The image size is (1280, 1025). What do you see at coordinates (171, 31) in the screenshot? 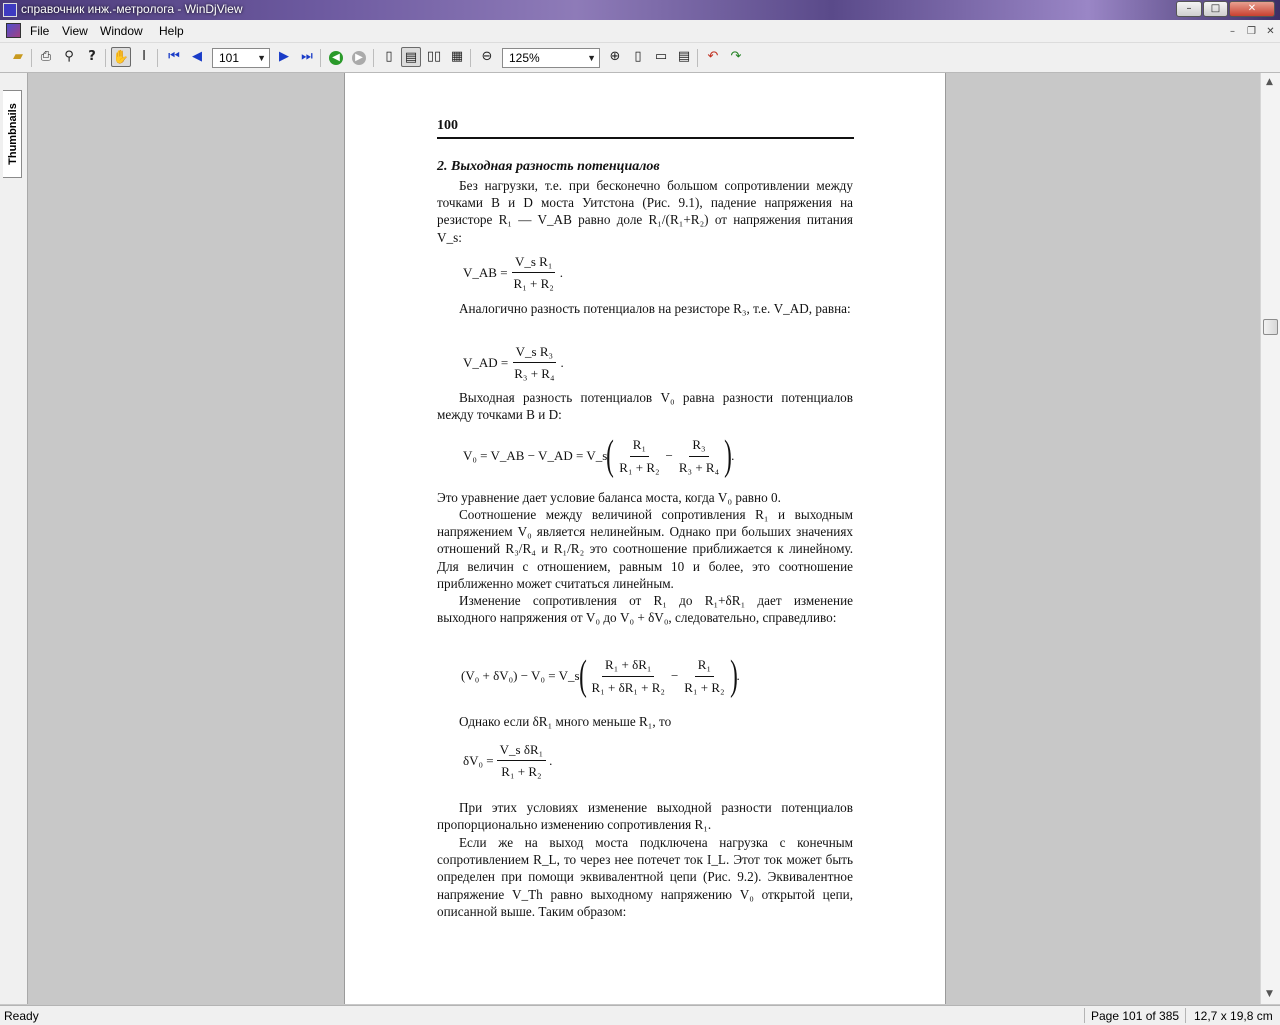
I see `menu-help: Help` at bounding box center [171, 31].